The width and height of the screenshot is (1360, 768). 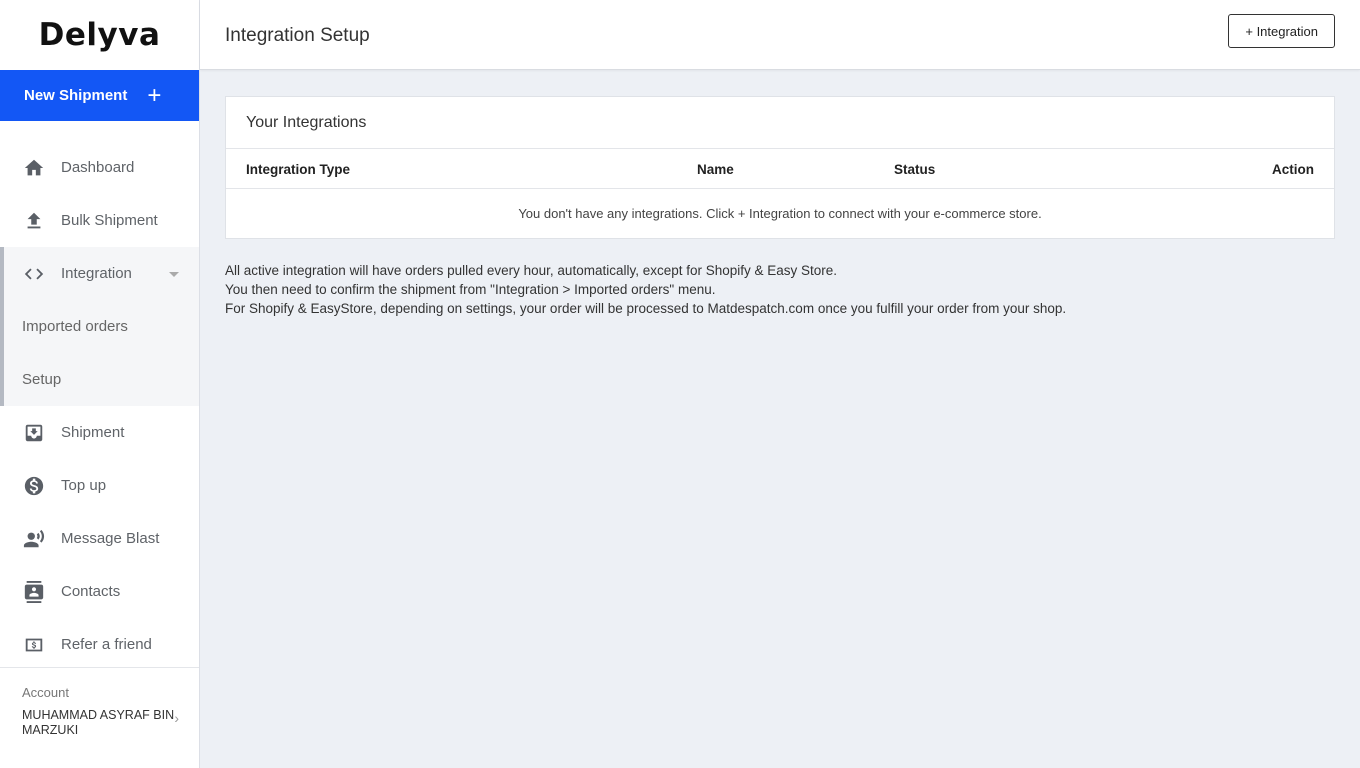 I want to click on sidebar-item-label: Bulk Shipment, so click(x=109, y=220).